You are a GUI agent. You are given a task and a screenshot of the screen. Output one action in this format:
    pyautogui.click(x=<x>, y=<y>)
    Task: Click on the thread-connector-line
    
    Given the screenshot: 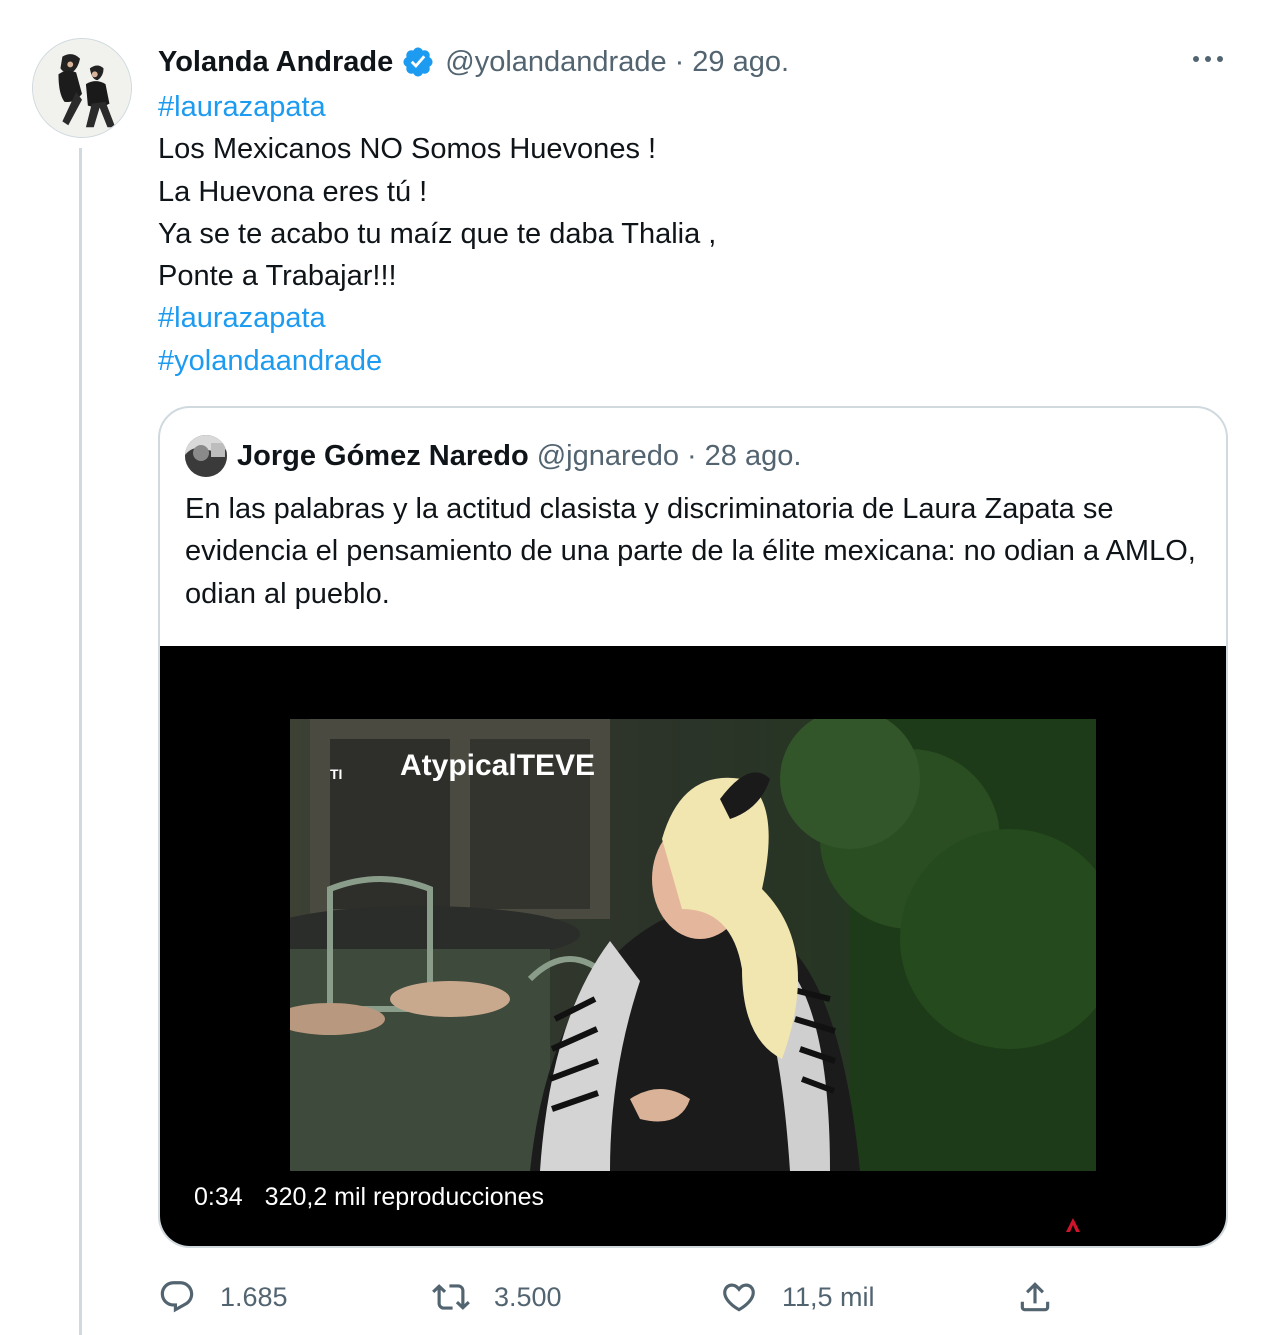 What is the action you would take?
    pyautogui.click(x=80, y=741)
    